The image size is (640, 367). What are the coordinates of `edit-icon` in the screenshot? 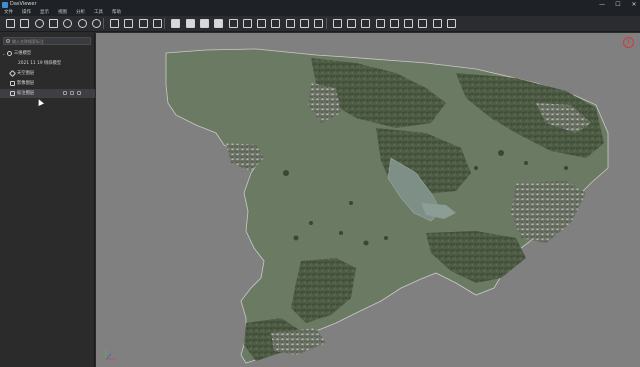 It's located at (72, 93).